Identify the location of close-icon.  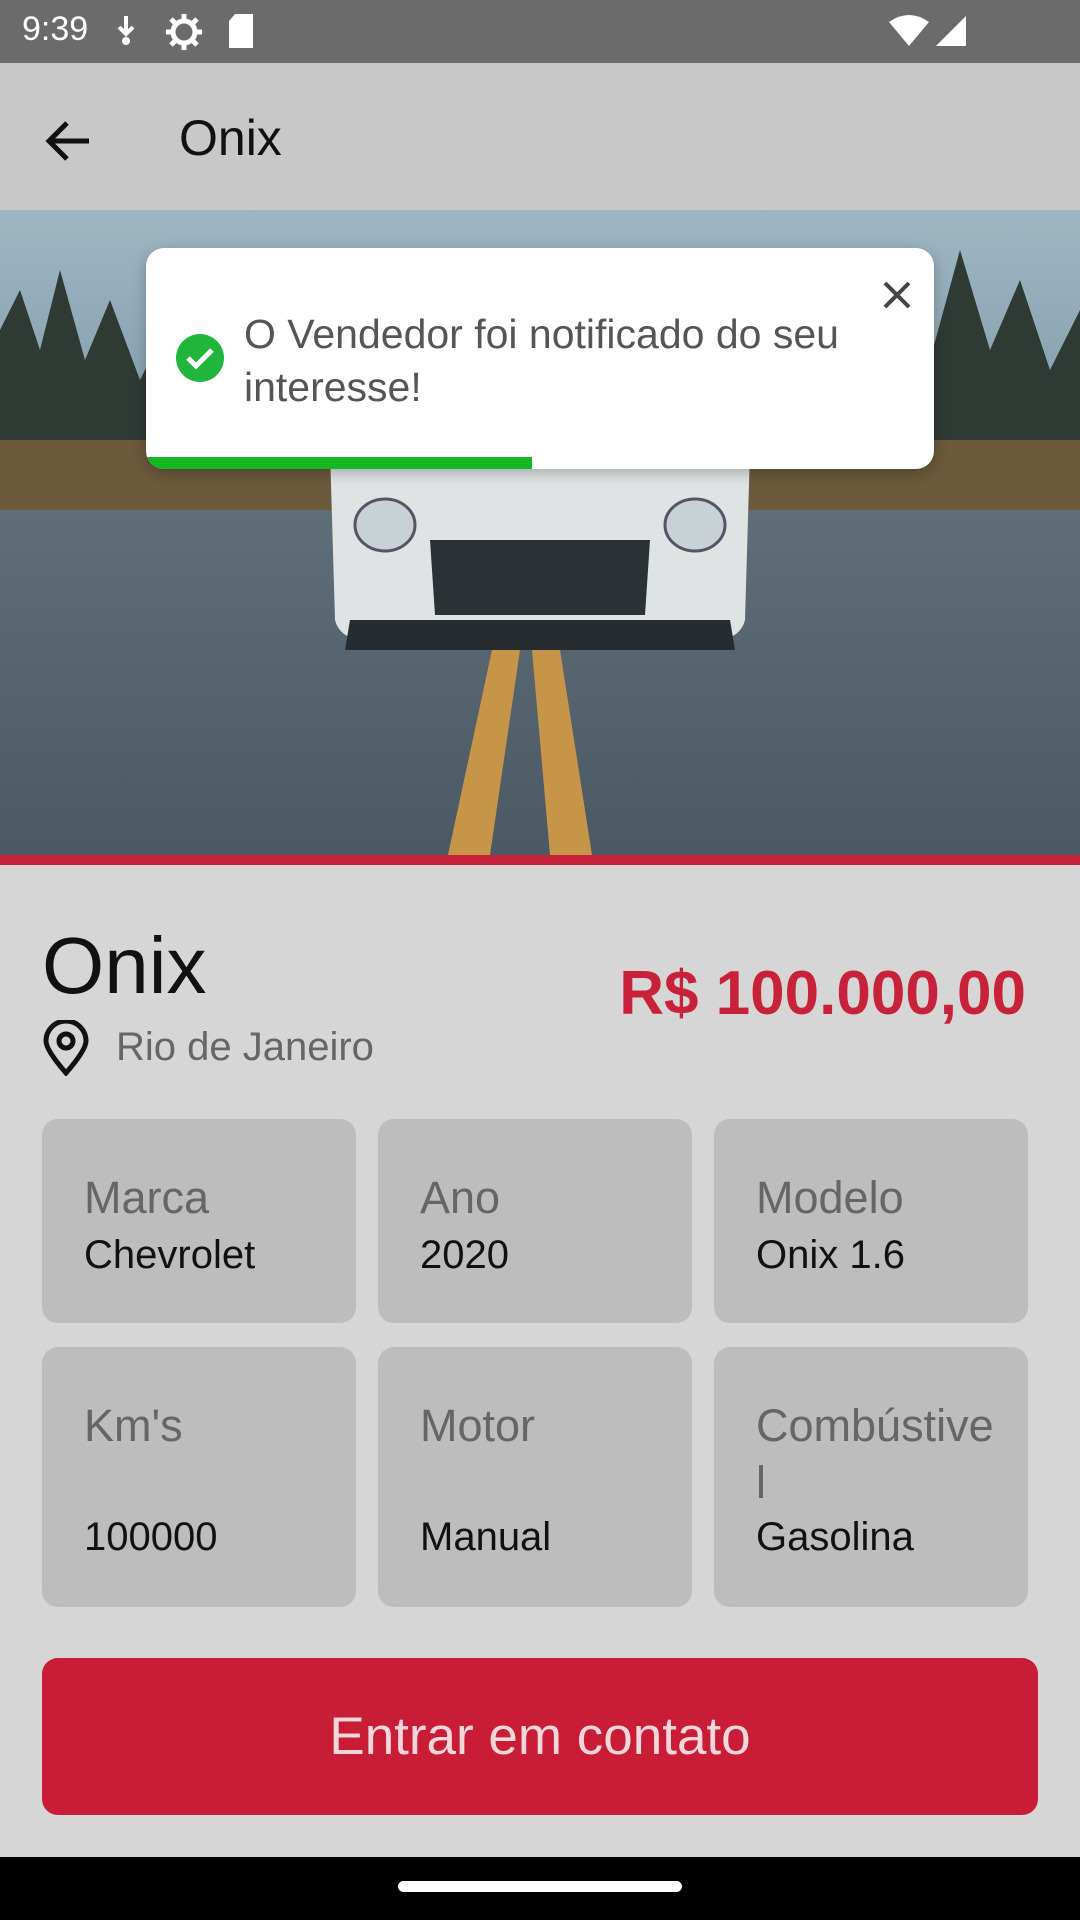
(897, 295).